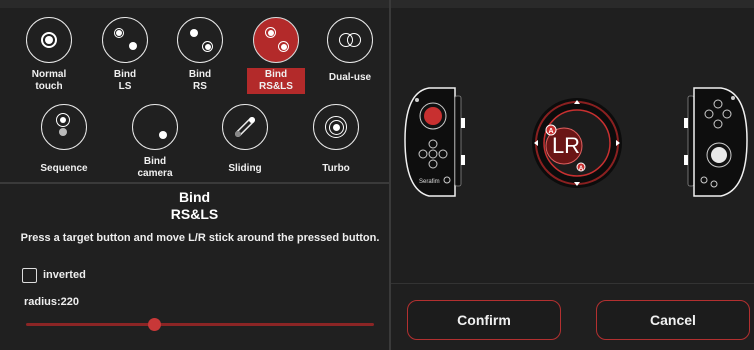 Image resolution: width=754 pixels, height=350 pixels. I want to click on mode-dual-use: Dual-use, so click(350, 51).